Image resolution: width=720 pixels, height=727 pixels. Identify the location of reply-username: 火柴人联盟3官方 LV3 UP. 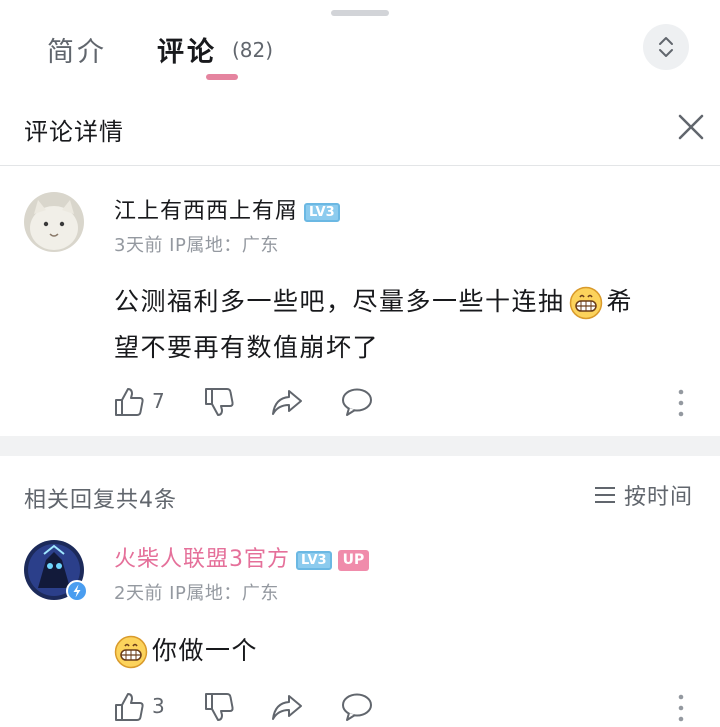
(242, 557).